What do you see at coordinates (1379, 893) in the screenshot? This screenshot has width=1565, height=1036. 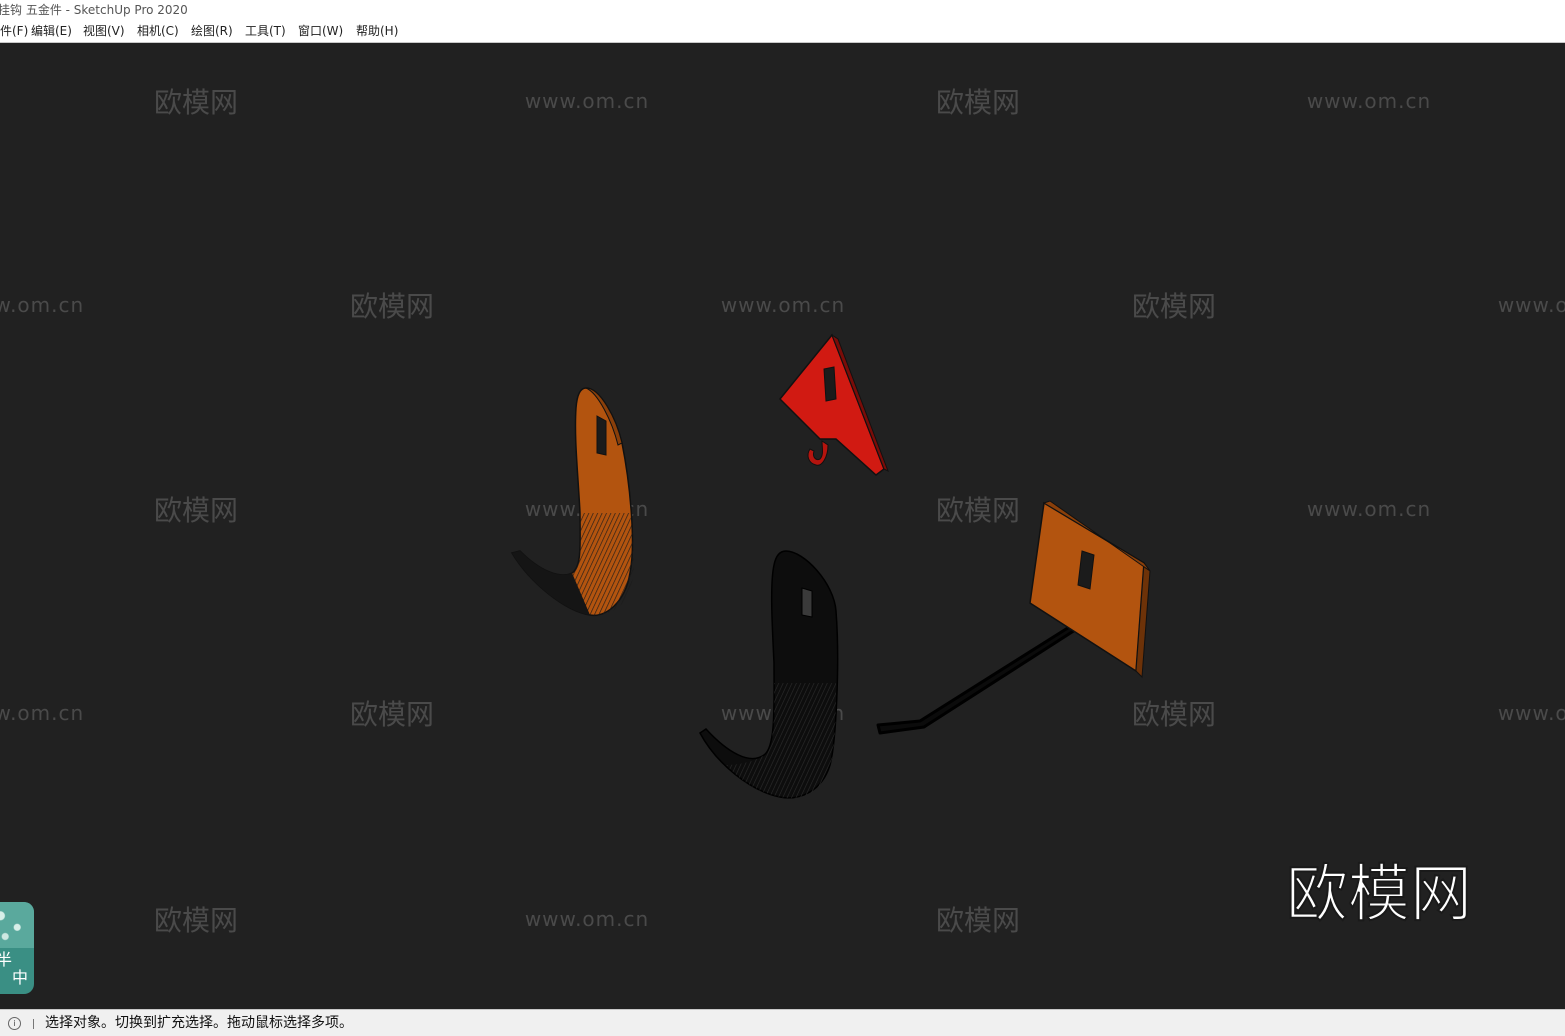 I see `brand-logo: 欧模网` at bounding box center [1379, 893].